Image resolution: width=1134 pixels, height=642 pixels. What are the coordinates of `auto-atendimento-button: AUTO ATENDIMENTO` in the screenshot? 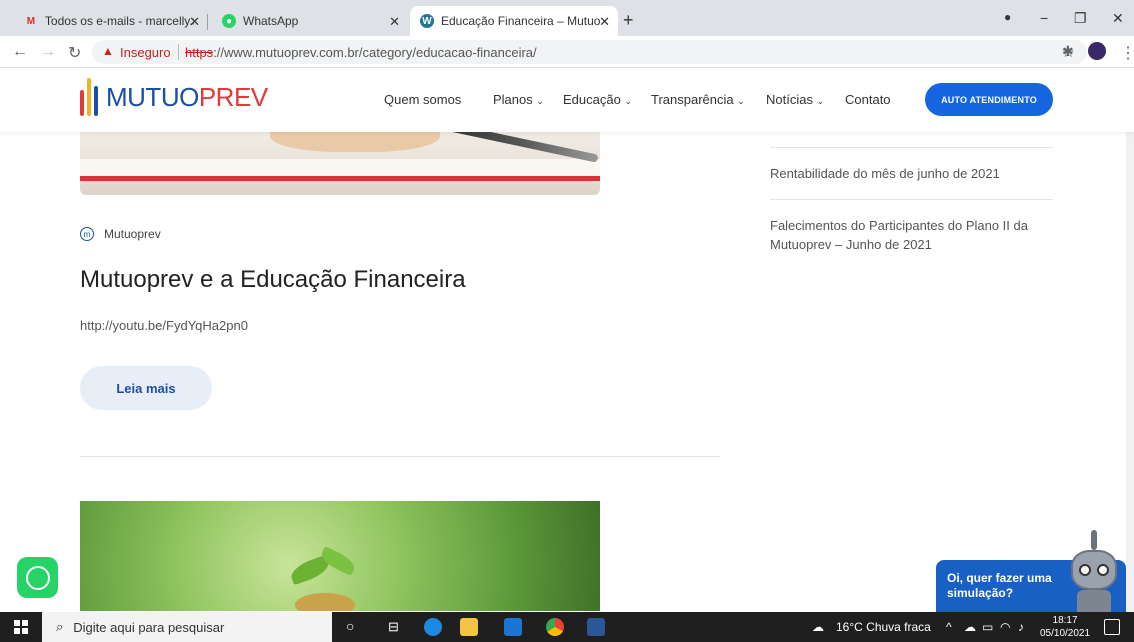 It's located at (989, 99).